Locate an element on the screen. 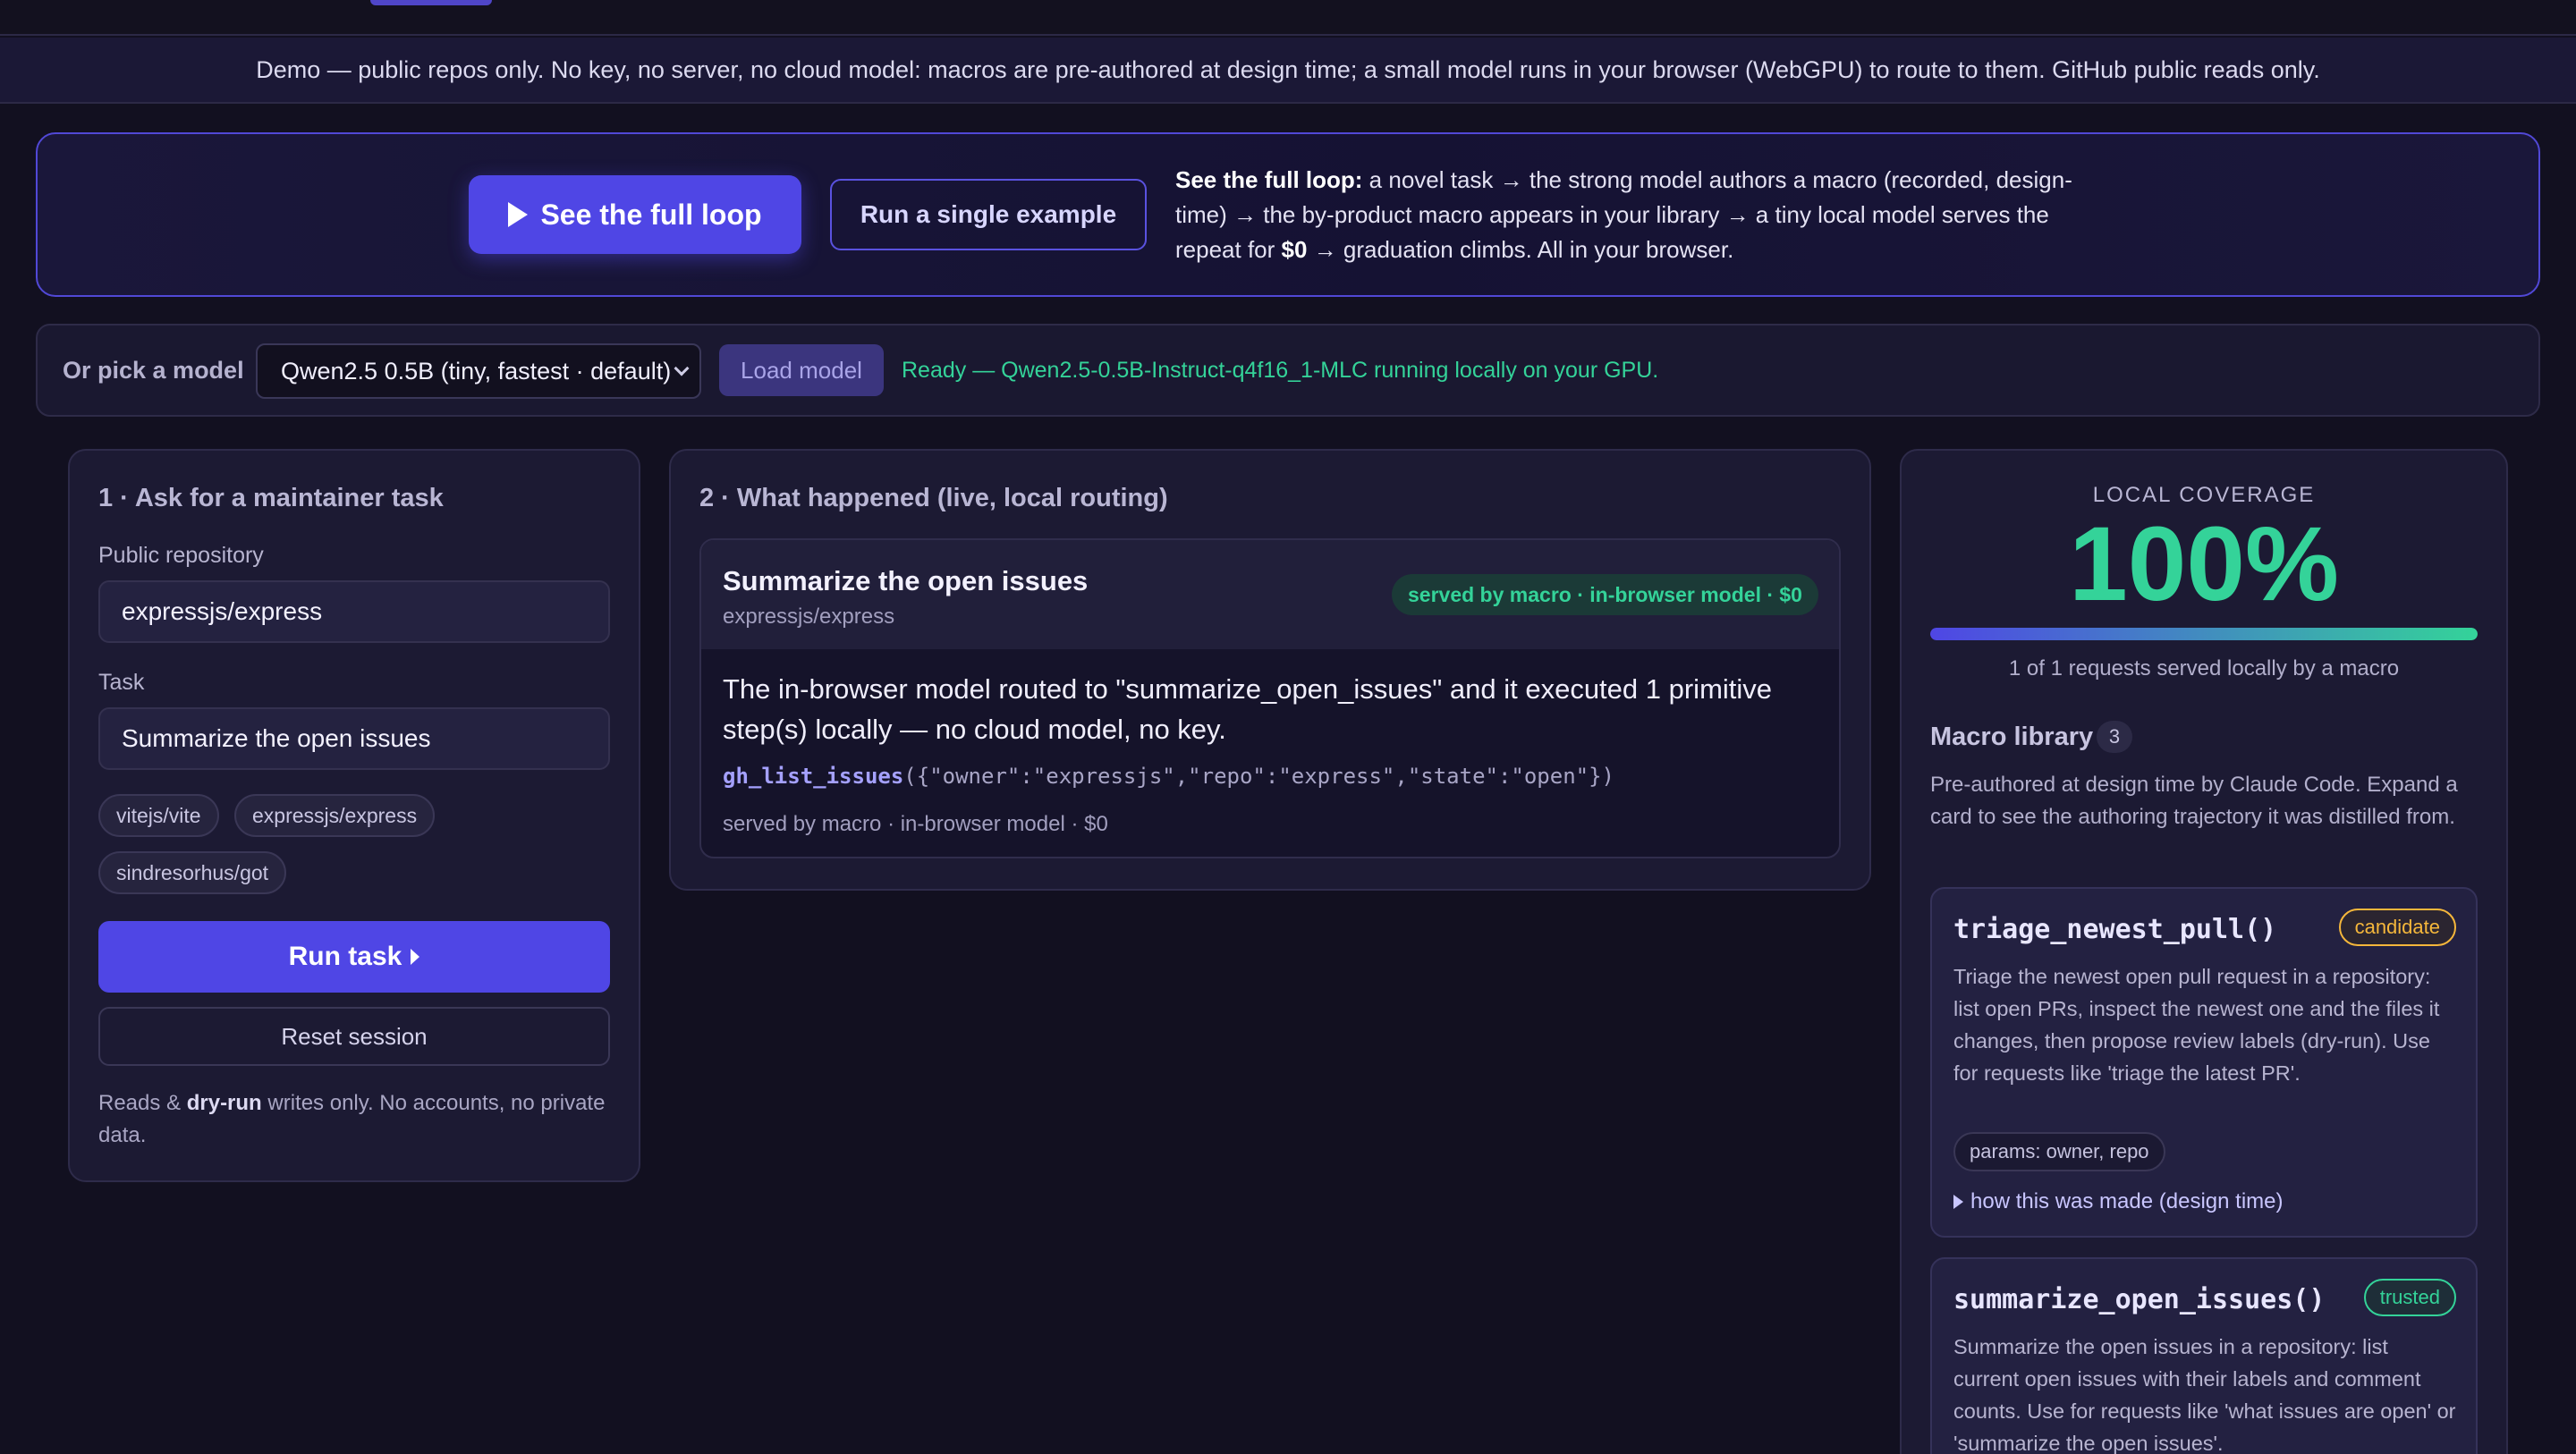 The image size is (2576, 1454). run-single-example-button: Run a single example is located at coordinates (988, 215).